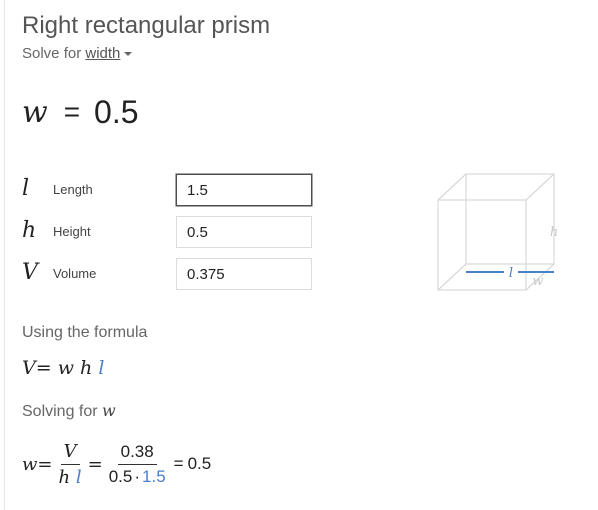  What do you see at coordinates (511, 273) in the screenshot?
I see `diagram-length-label: l` at bounding box center [511, 273].